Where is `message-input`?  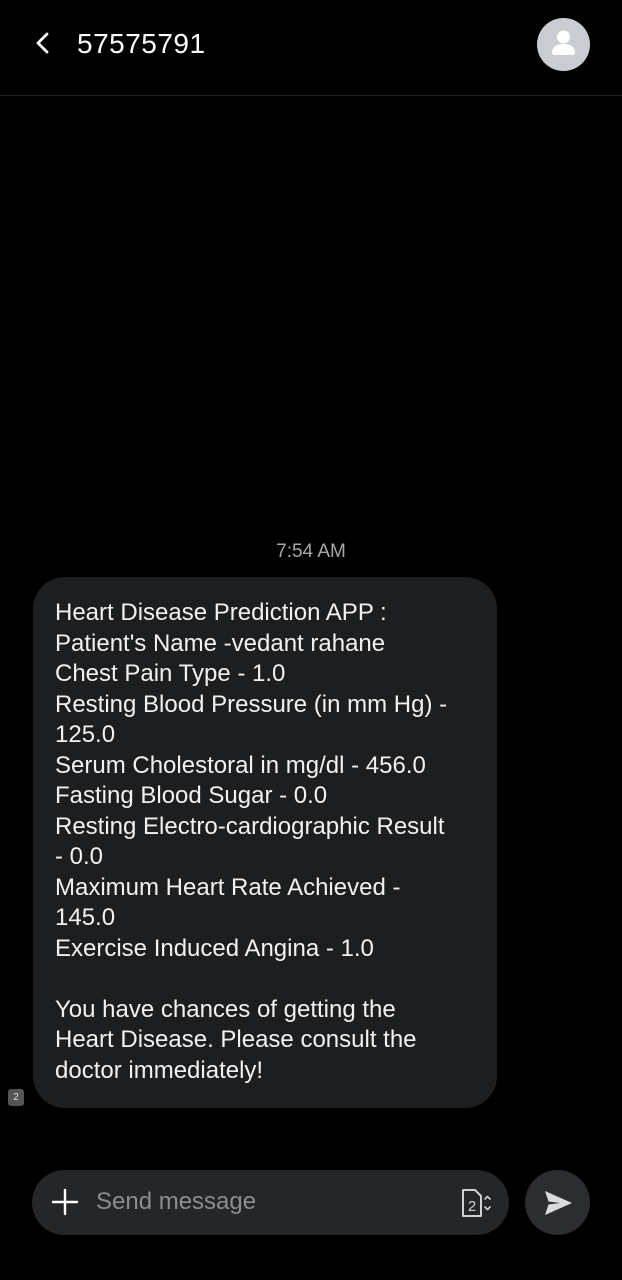 message-input is located at coordinates (266, 1202).